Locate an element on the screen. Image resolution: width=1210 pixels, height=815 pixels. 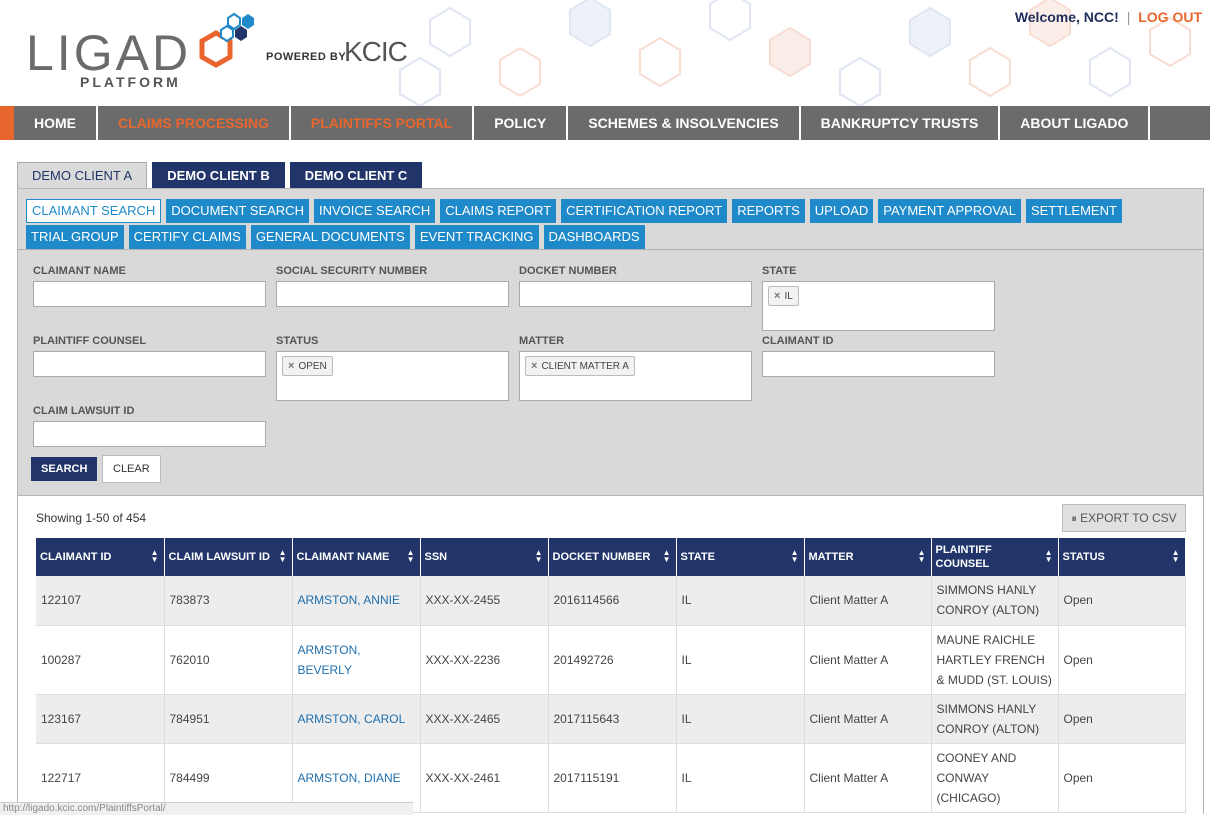
col-label: DOCKET NUMBER is located at coordinates (601, 557).